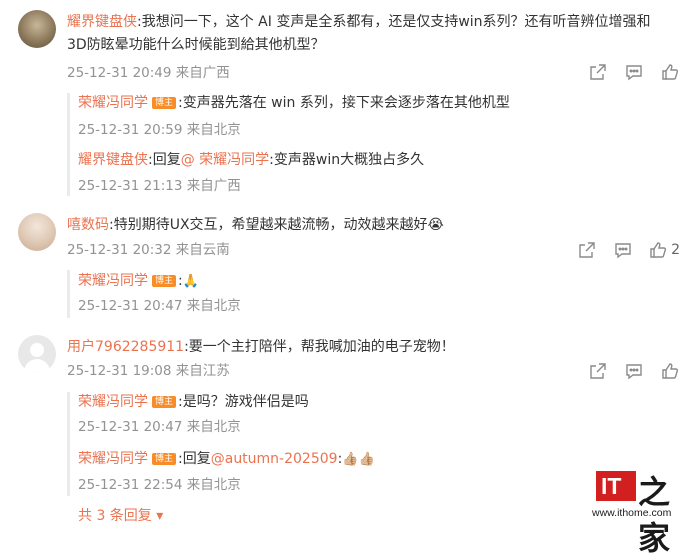 This screenshot has height=559, width=696. What do you see at coordinates (396, 22) in the screenshot?
I see `comment-body: 我想问一下，这个 AI 变声是全系都有，还是仅支持win系列？还有听音辨位增强和` at bounding box center [396, 22].